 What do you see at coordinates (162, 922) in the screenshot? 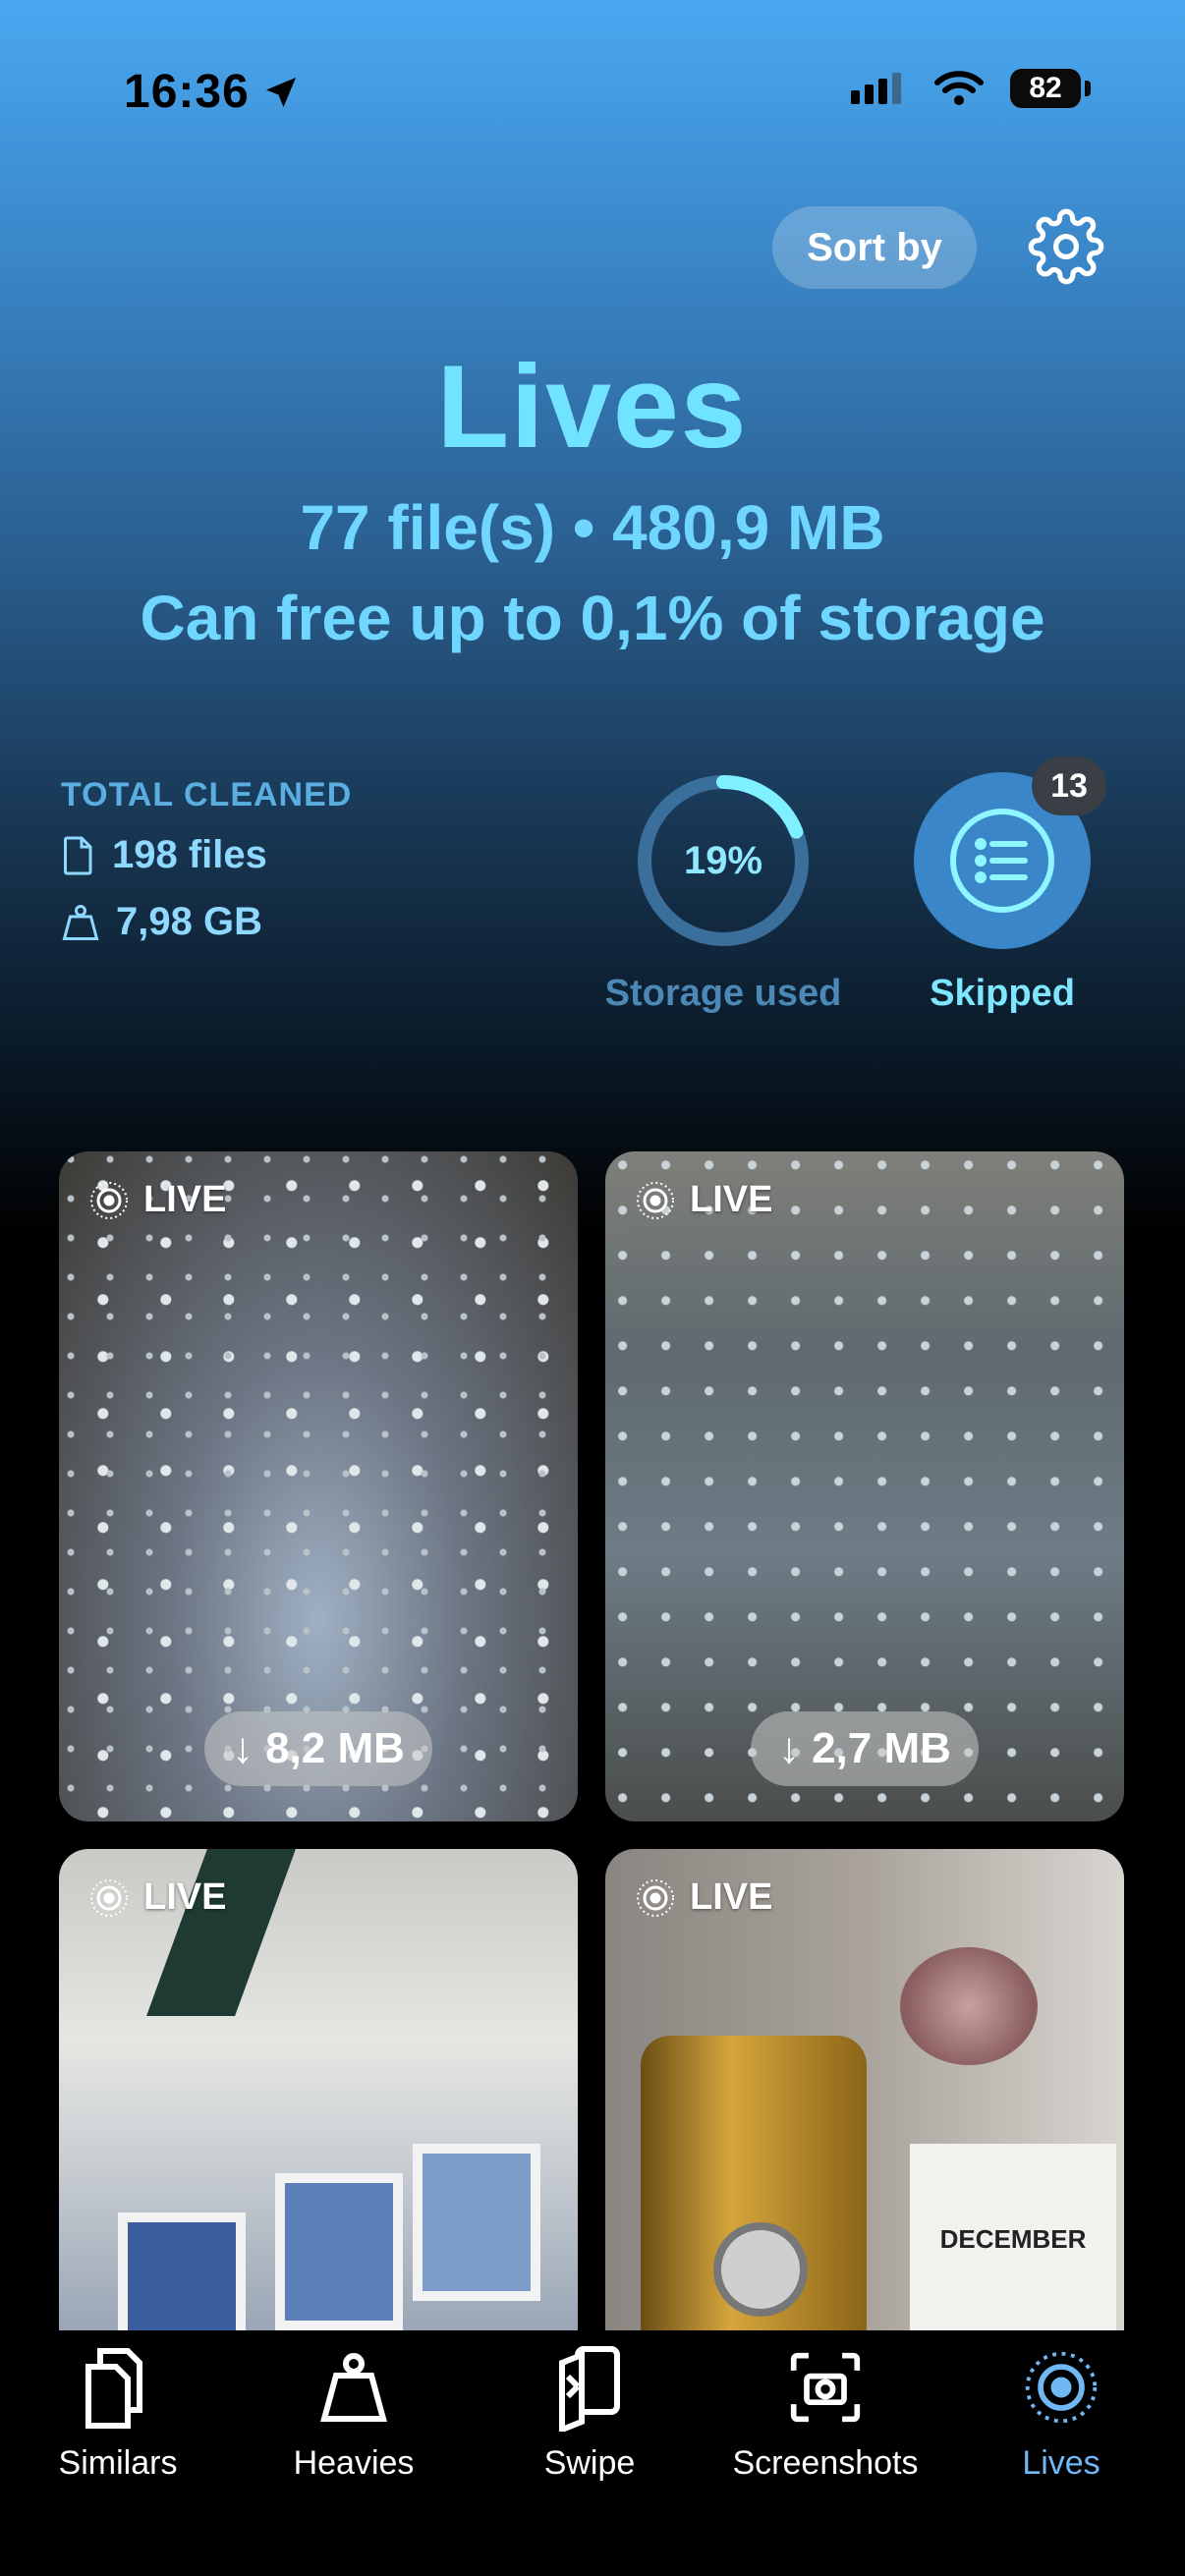
I see `total-cleaned-size: 7,98 GB` at bounding box center [162, 922].